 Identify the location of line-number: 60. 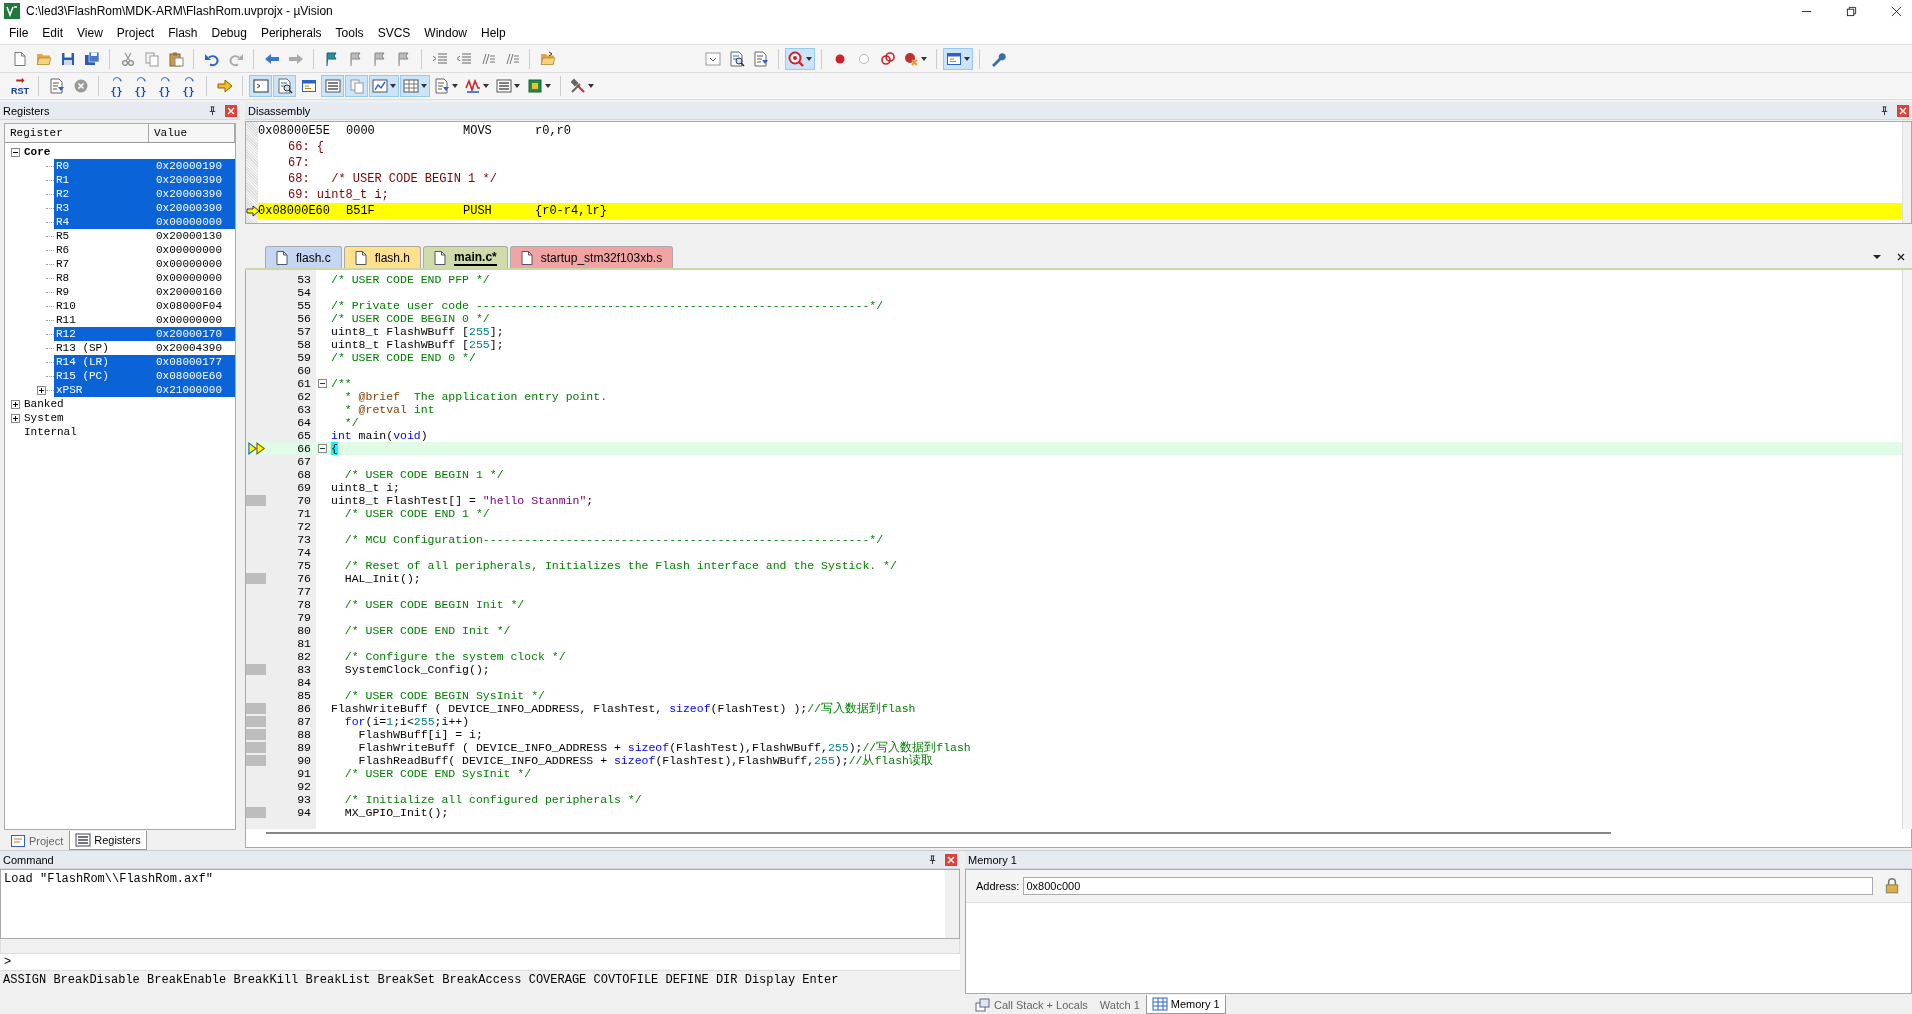
(304, 370).